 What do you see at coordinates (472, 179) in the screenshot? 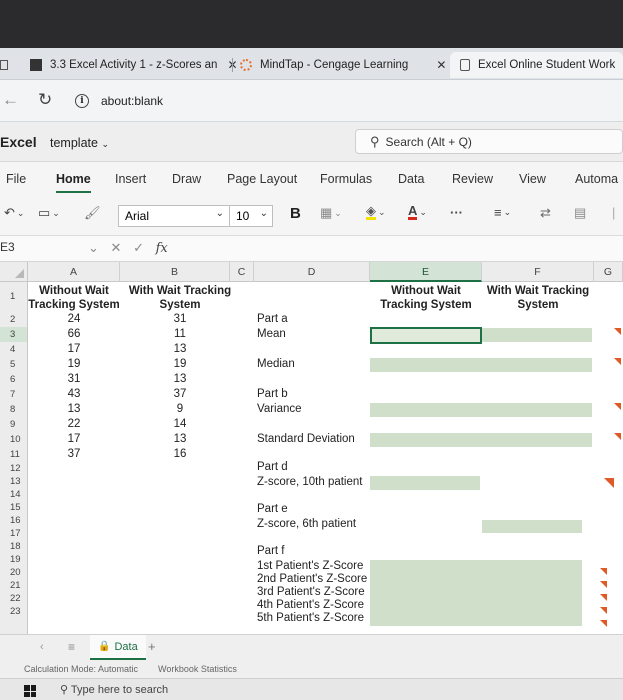
I see `tab-review: Review` at bounding box center [472, 179].